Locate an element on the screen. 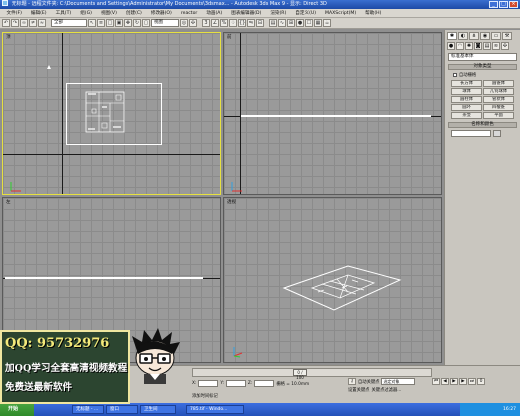 The height and width of the screenshot is (416, 520). key-icon: ⚷ is located at coordinates (352, 381).